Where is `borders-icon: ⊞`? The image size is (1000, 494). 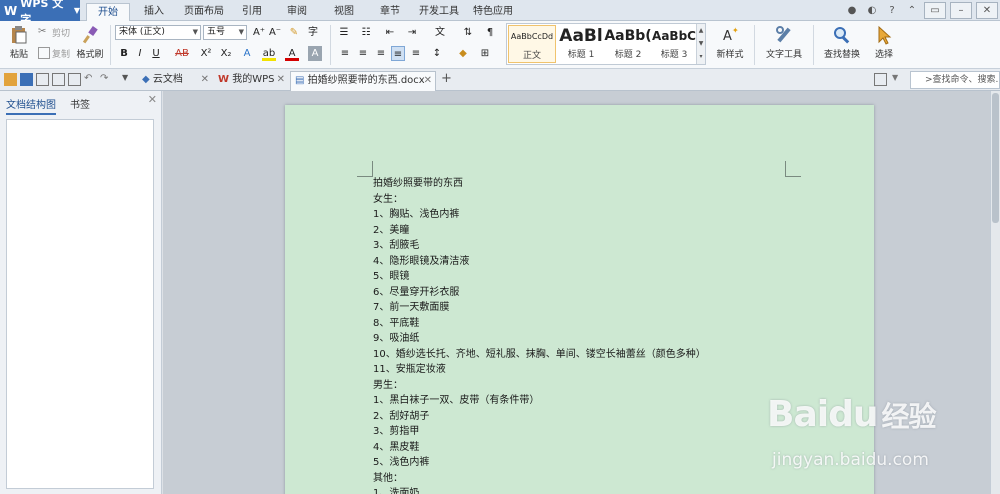
borders-icon: ⊞ is located at coordinates (485, 53).